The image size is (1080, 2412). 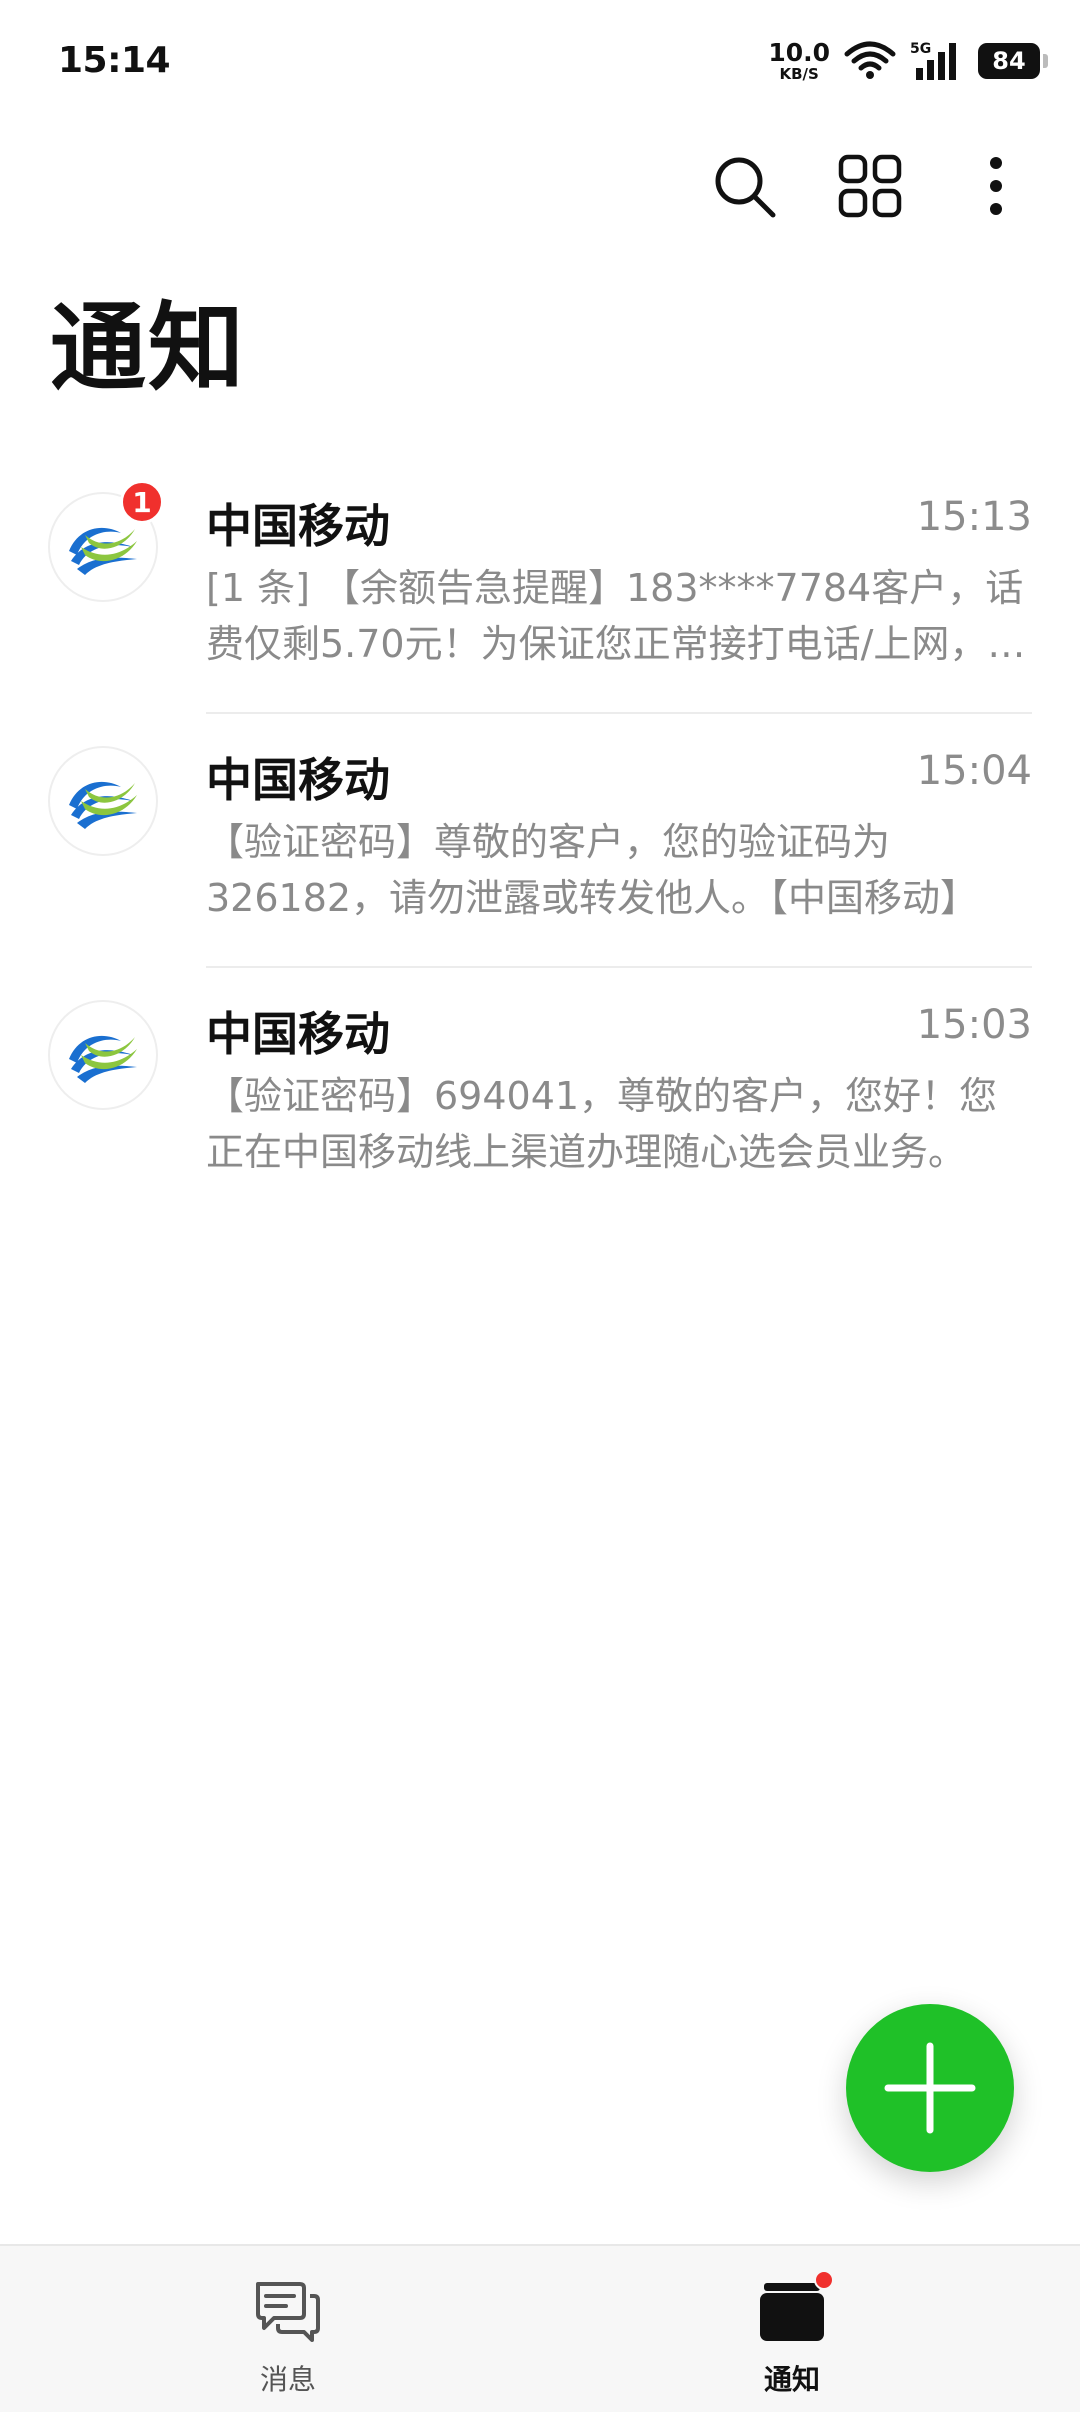 I want to click on plus-icon, so click(x=930, y=2088).